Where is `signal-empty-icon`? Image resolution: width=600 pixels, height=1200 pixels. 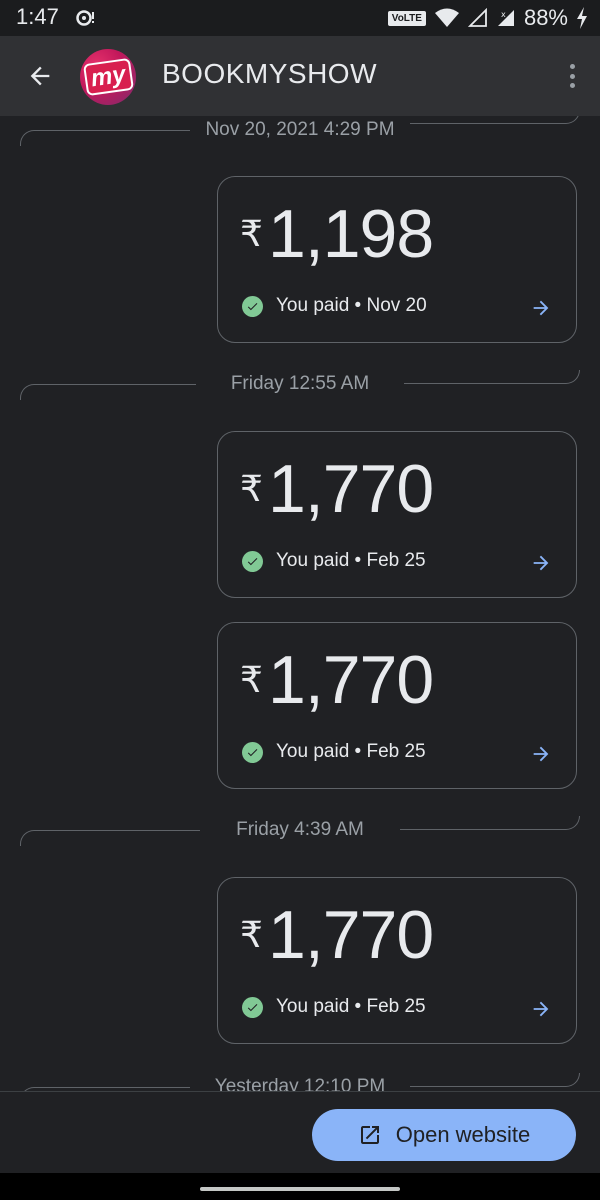
signal-empty-icon is located at coordinates (477, 17).